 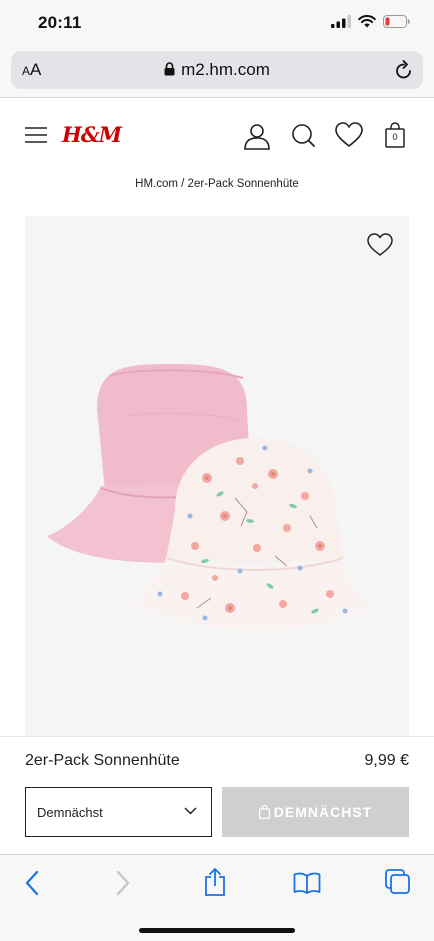 I want to click on bookmarks-icon, so click(x=307, y=883).